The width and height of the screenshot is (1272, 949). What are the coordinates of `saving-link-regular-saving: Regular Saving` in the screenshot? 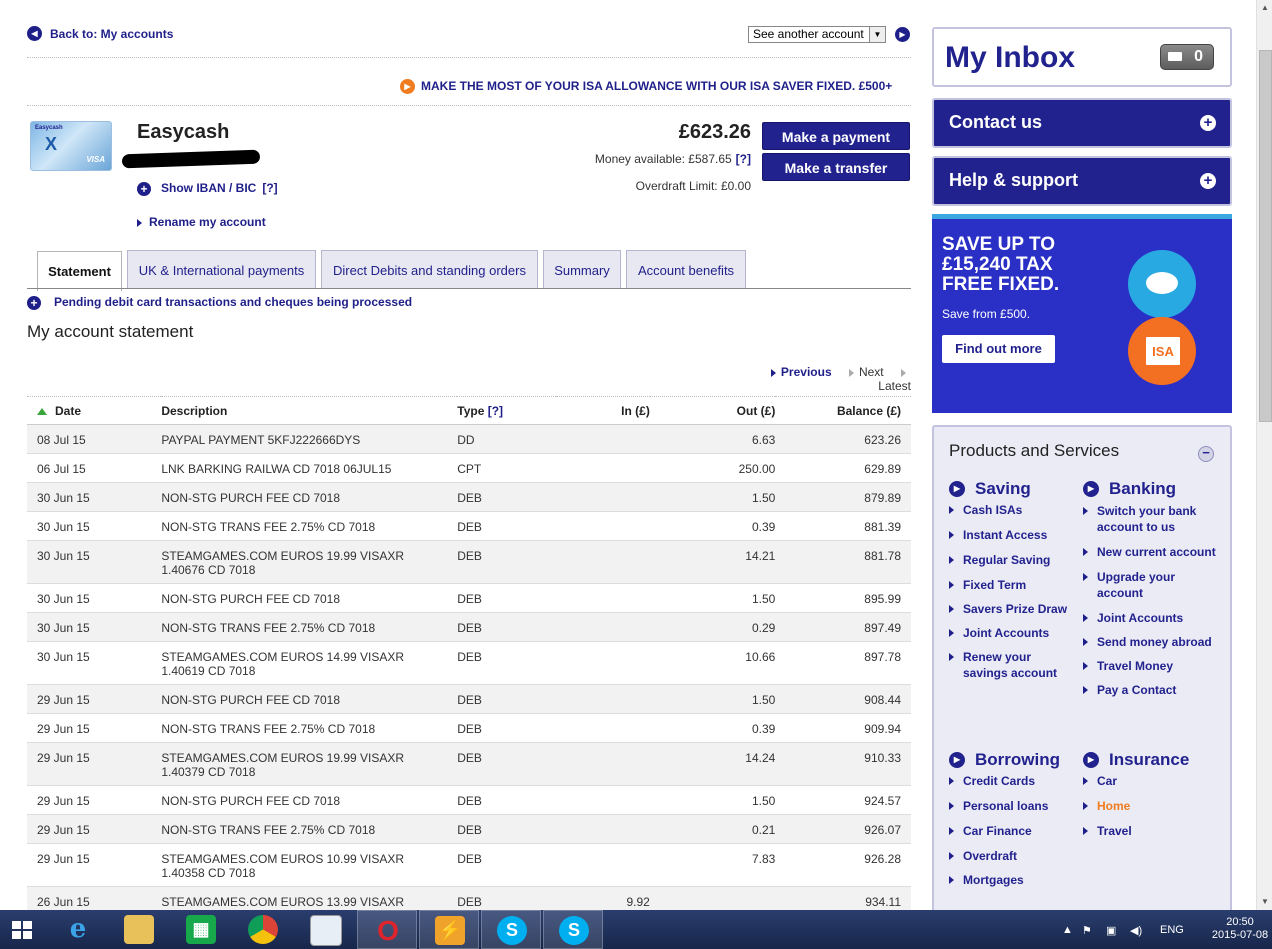 It's located at (1011, 560).